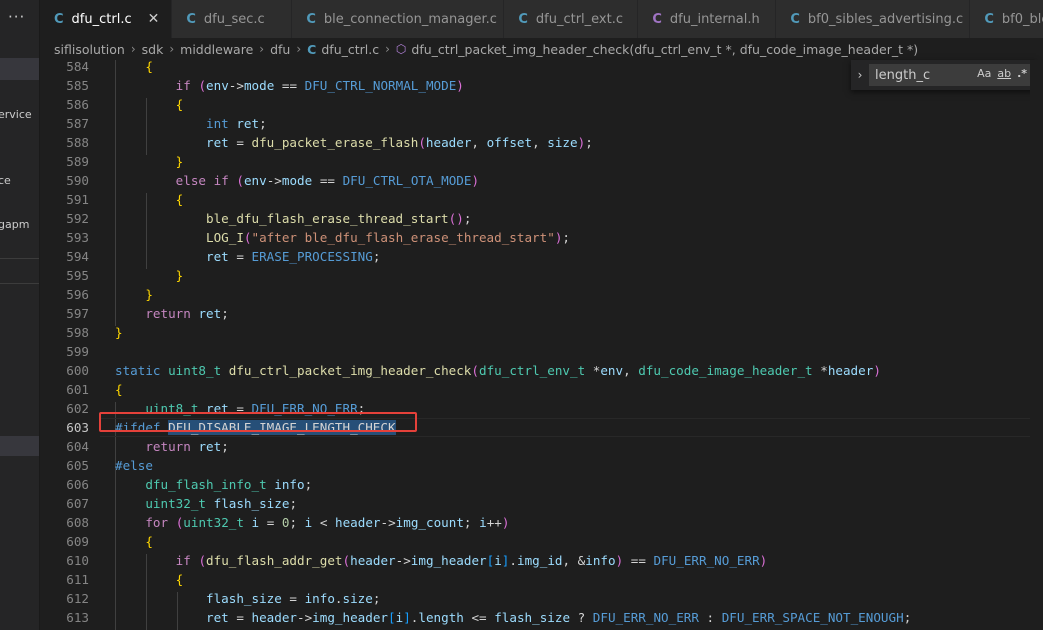 This screenshot has height=630, width=1043. What do you see at coordinates (213, 484) in the screenshot?
I see `code-text: dfu_flash_info_t info;` at bounding box center [213, 484].